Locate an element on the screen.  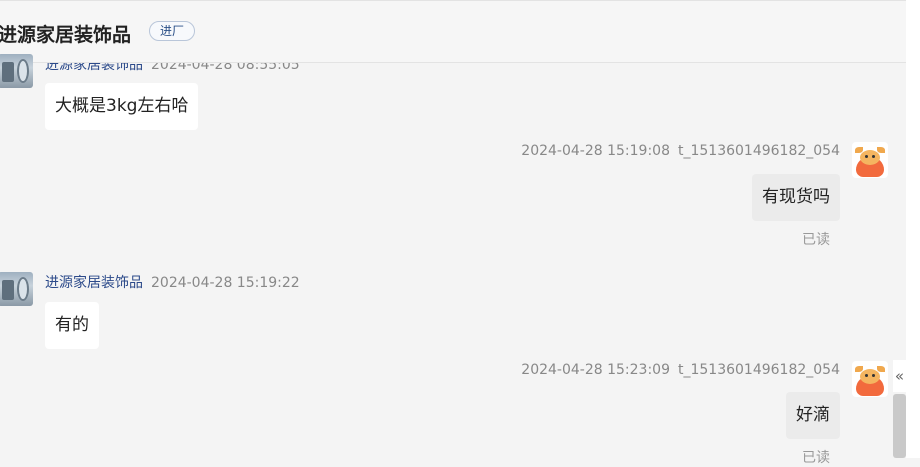
message-meta: 2024-04-28 15:19:08 t_1513601496182_054 is located at coordinates (680, 151).